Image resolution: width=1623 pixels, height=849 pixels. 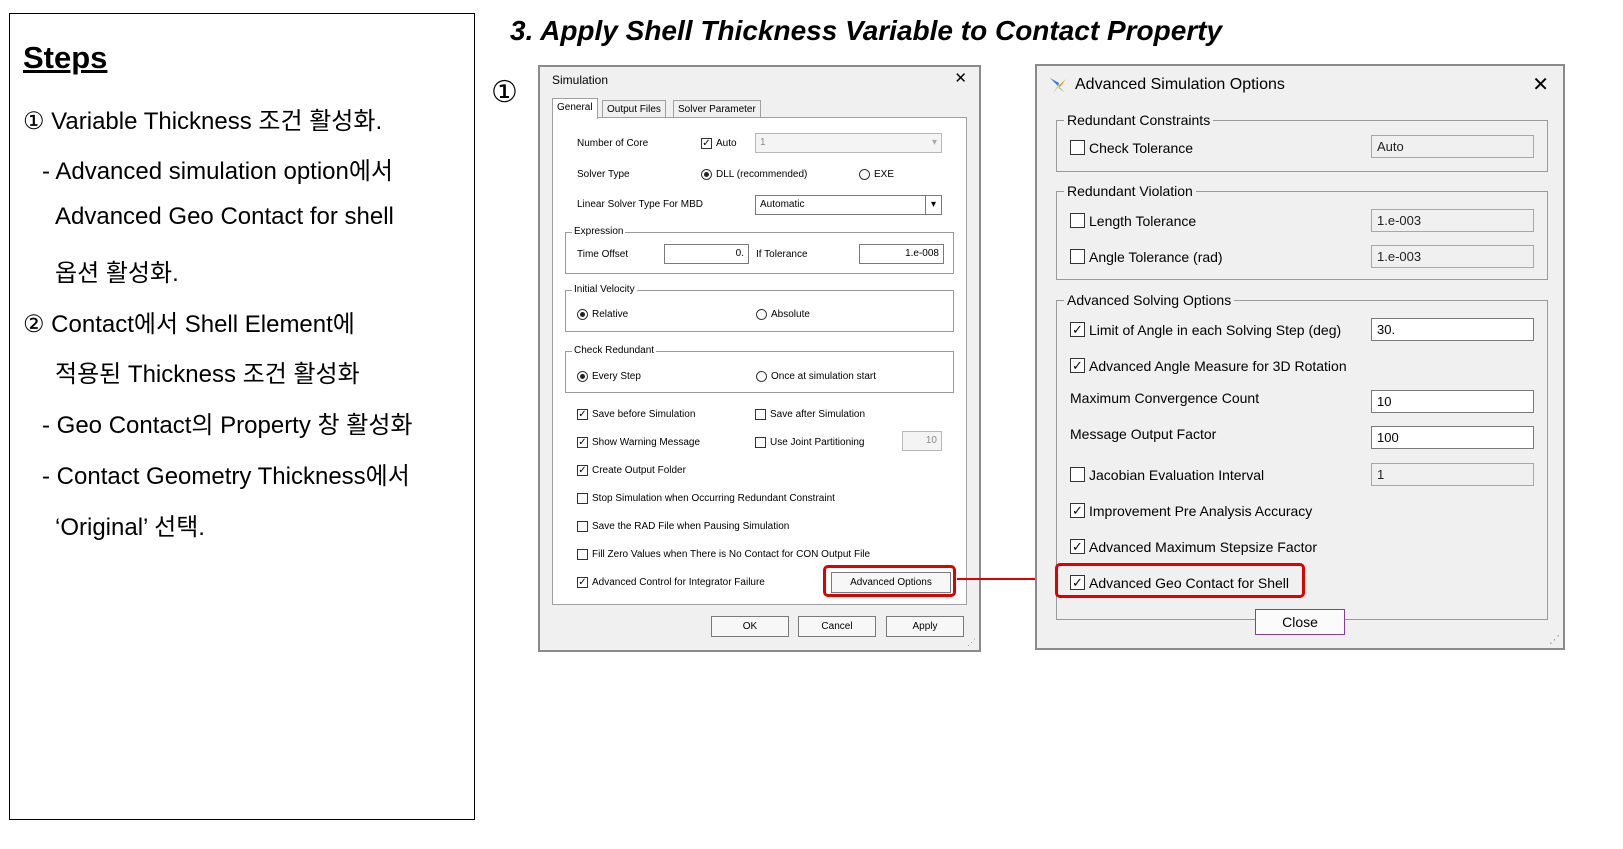 I want to click on joint-partitioning-checkbox, so click(x=760, y=442).